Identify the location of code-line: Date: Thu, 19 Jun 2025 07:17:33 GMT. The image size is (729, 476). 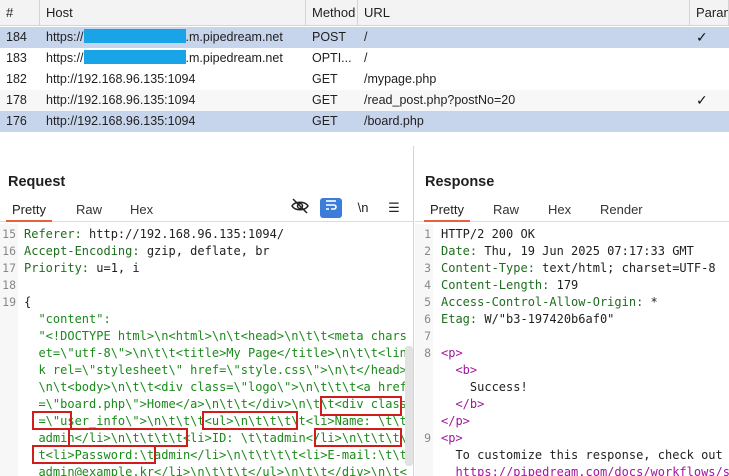
(567, 251).